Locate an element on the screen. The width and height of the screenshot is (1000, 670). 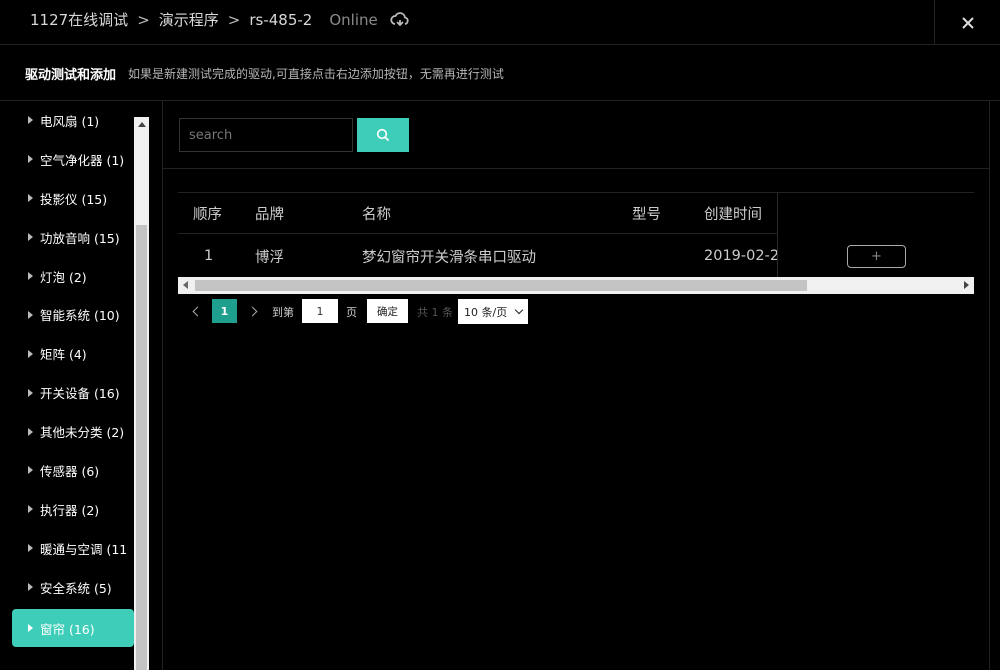
category-item: 暖通与空调 (11 is located at coordinates (73, 548).